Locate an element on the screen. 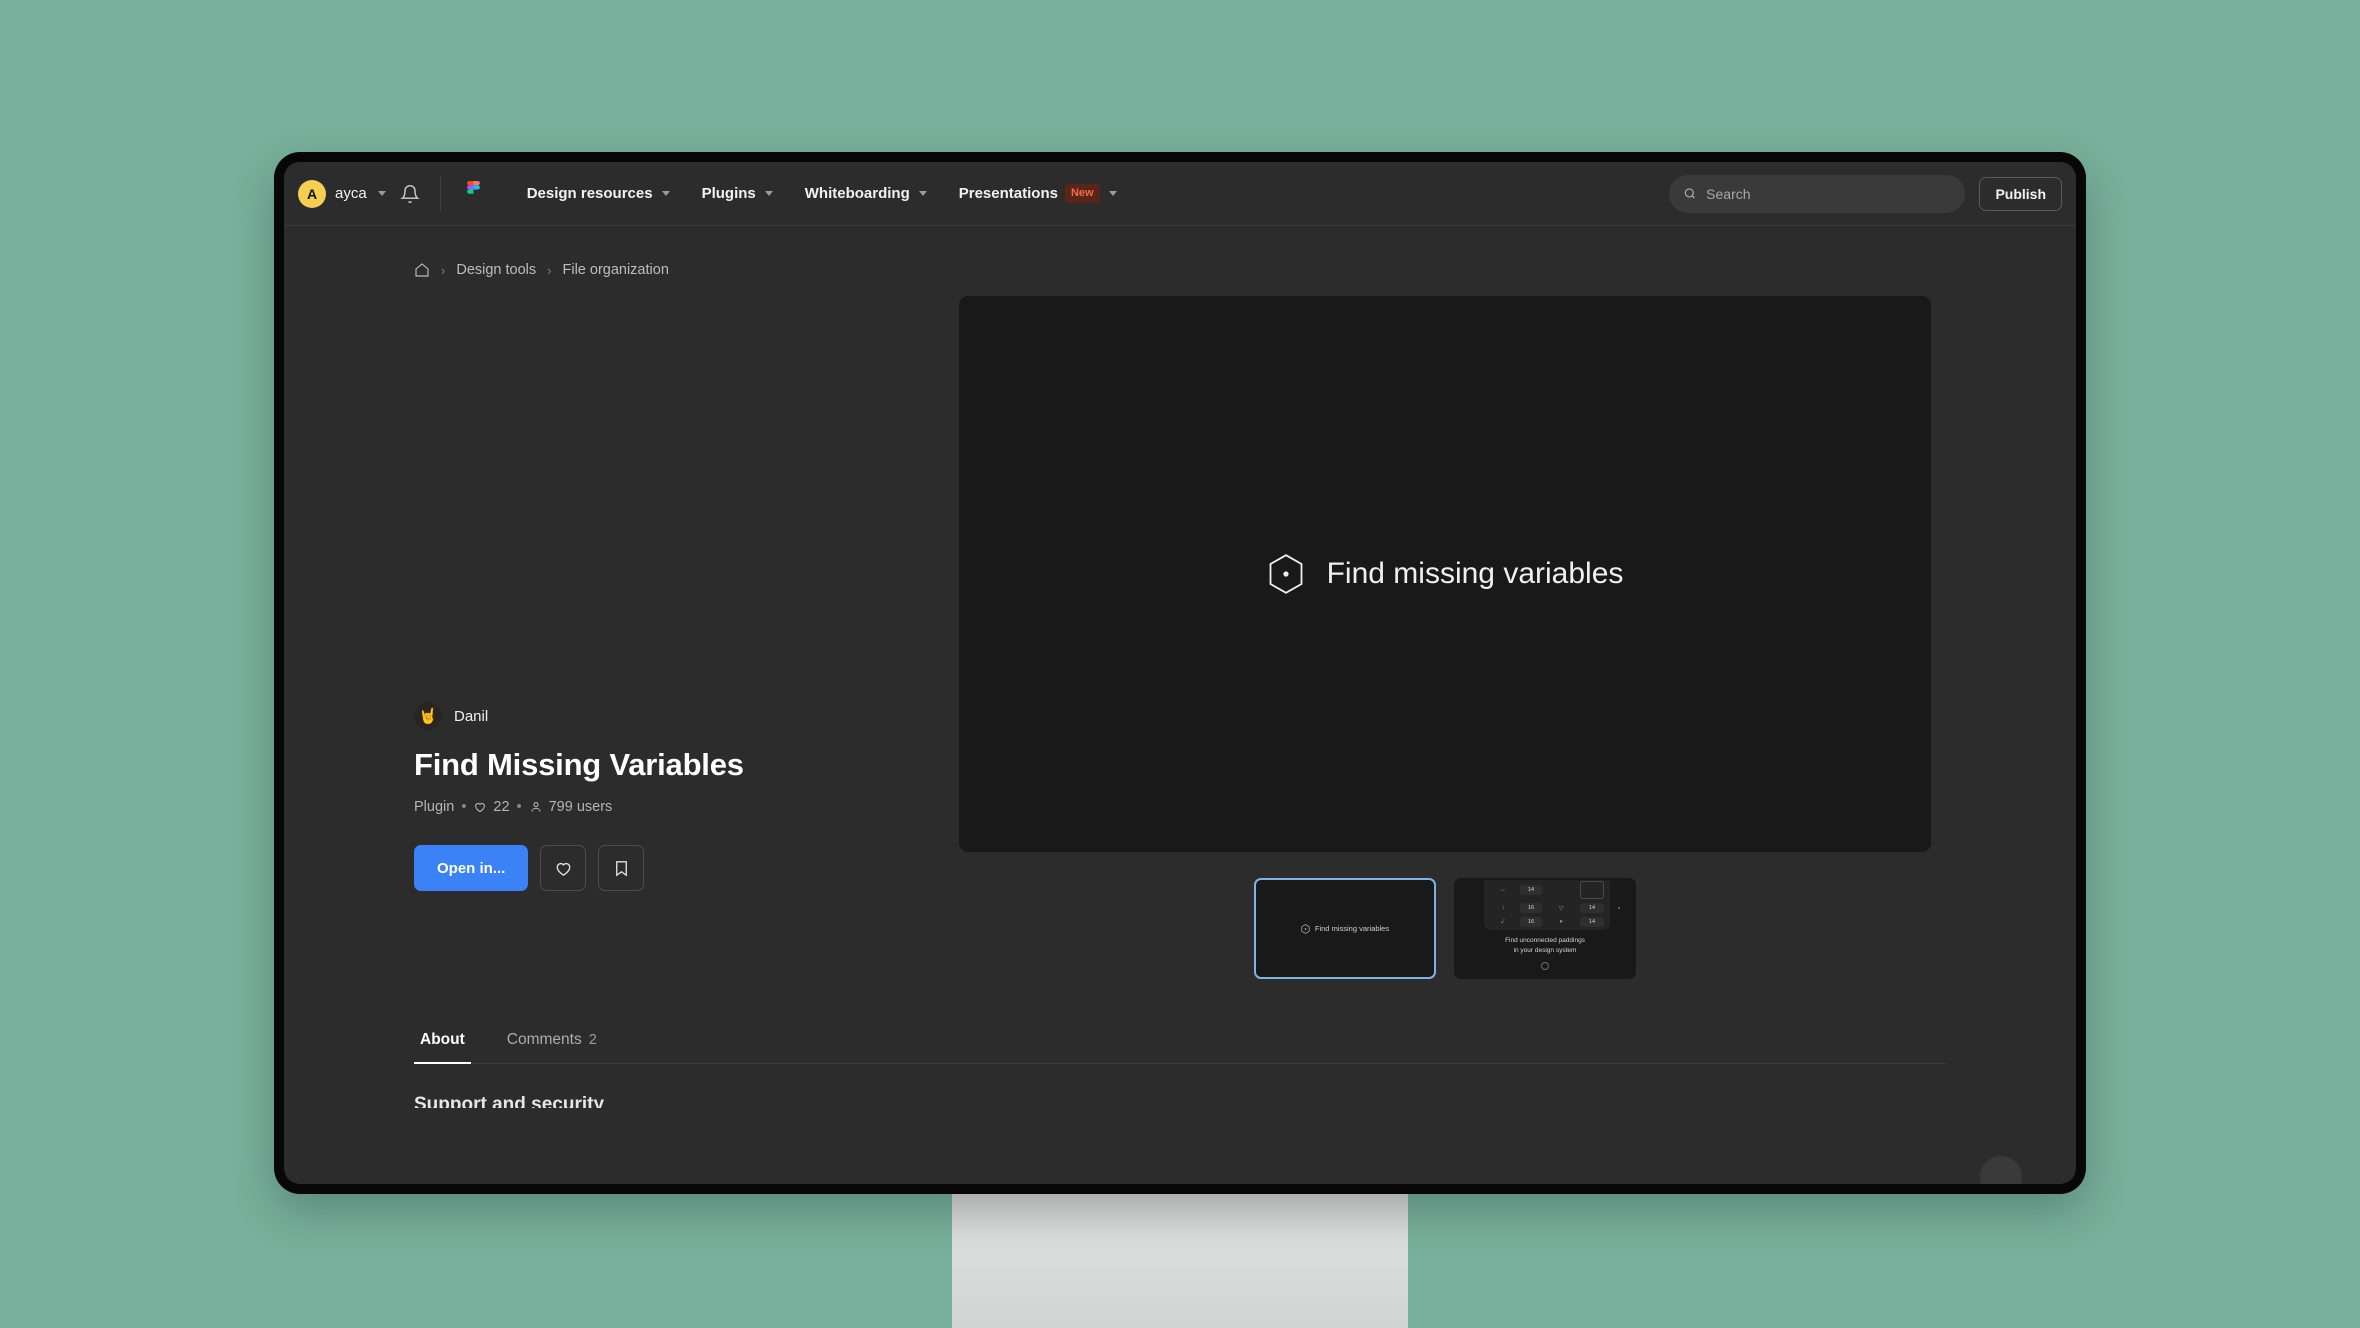 The image size is (2360, 1328). account-menu: A ayca is located at coordinates (344, 194).